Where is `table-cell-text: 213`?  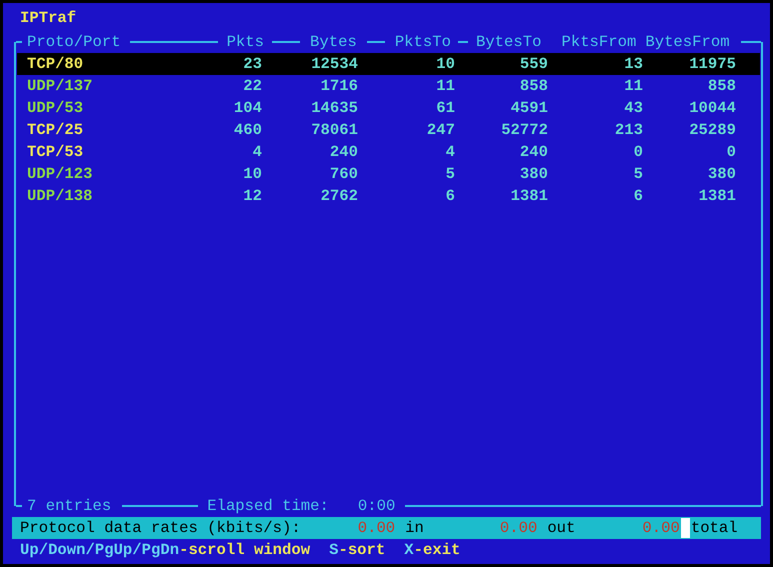 table-cell-text: 213 is located at coordinates (628, 130).